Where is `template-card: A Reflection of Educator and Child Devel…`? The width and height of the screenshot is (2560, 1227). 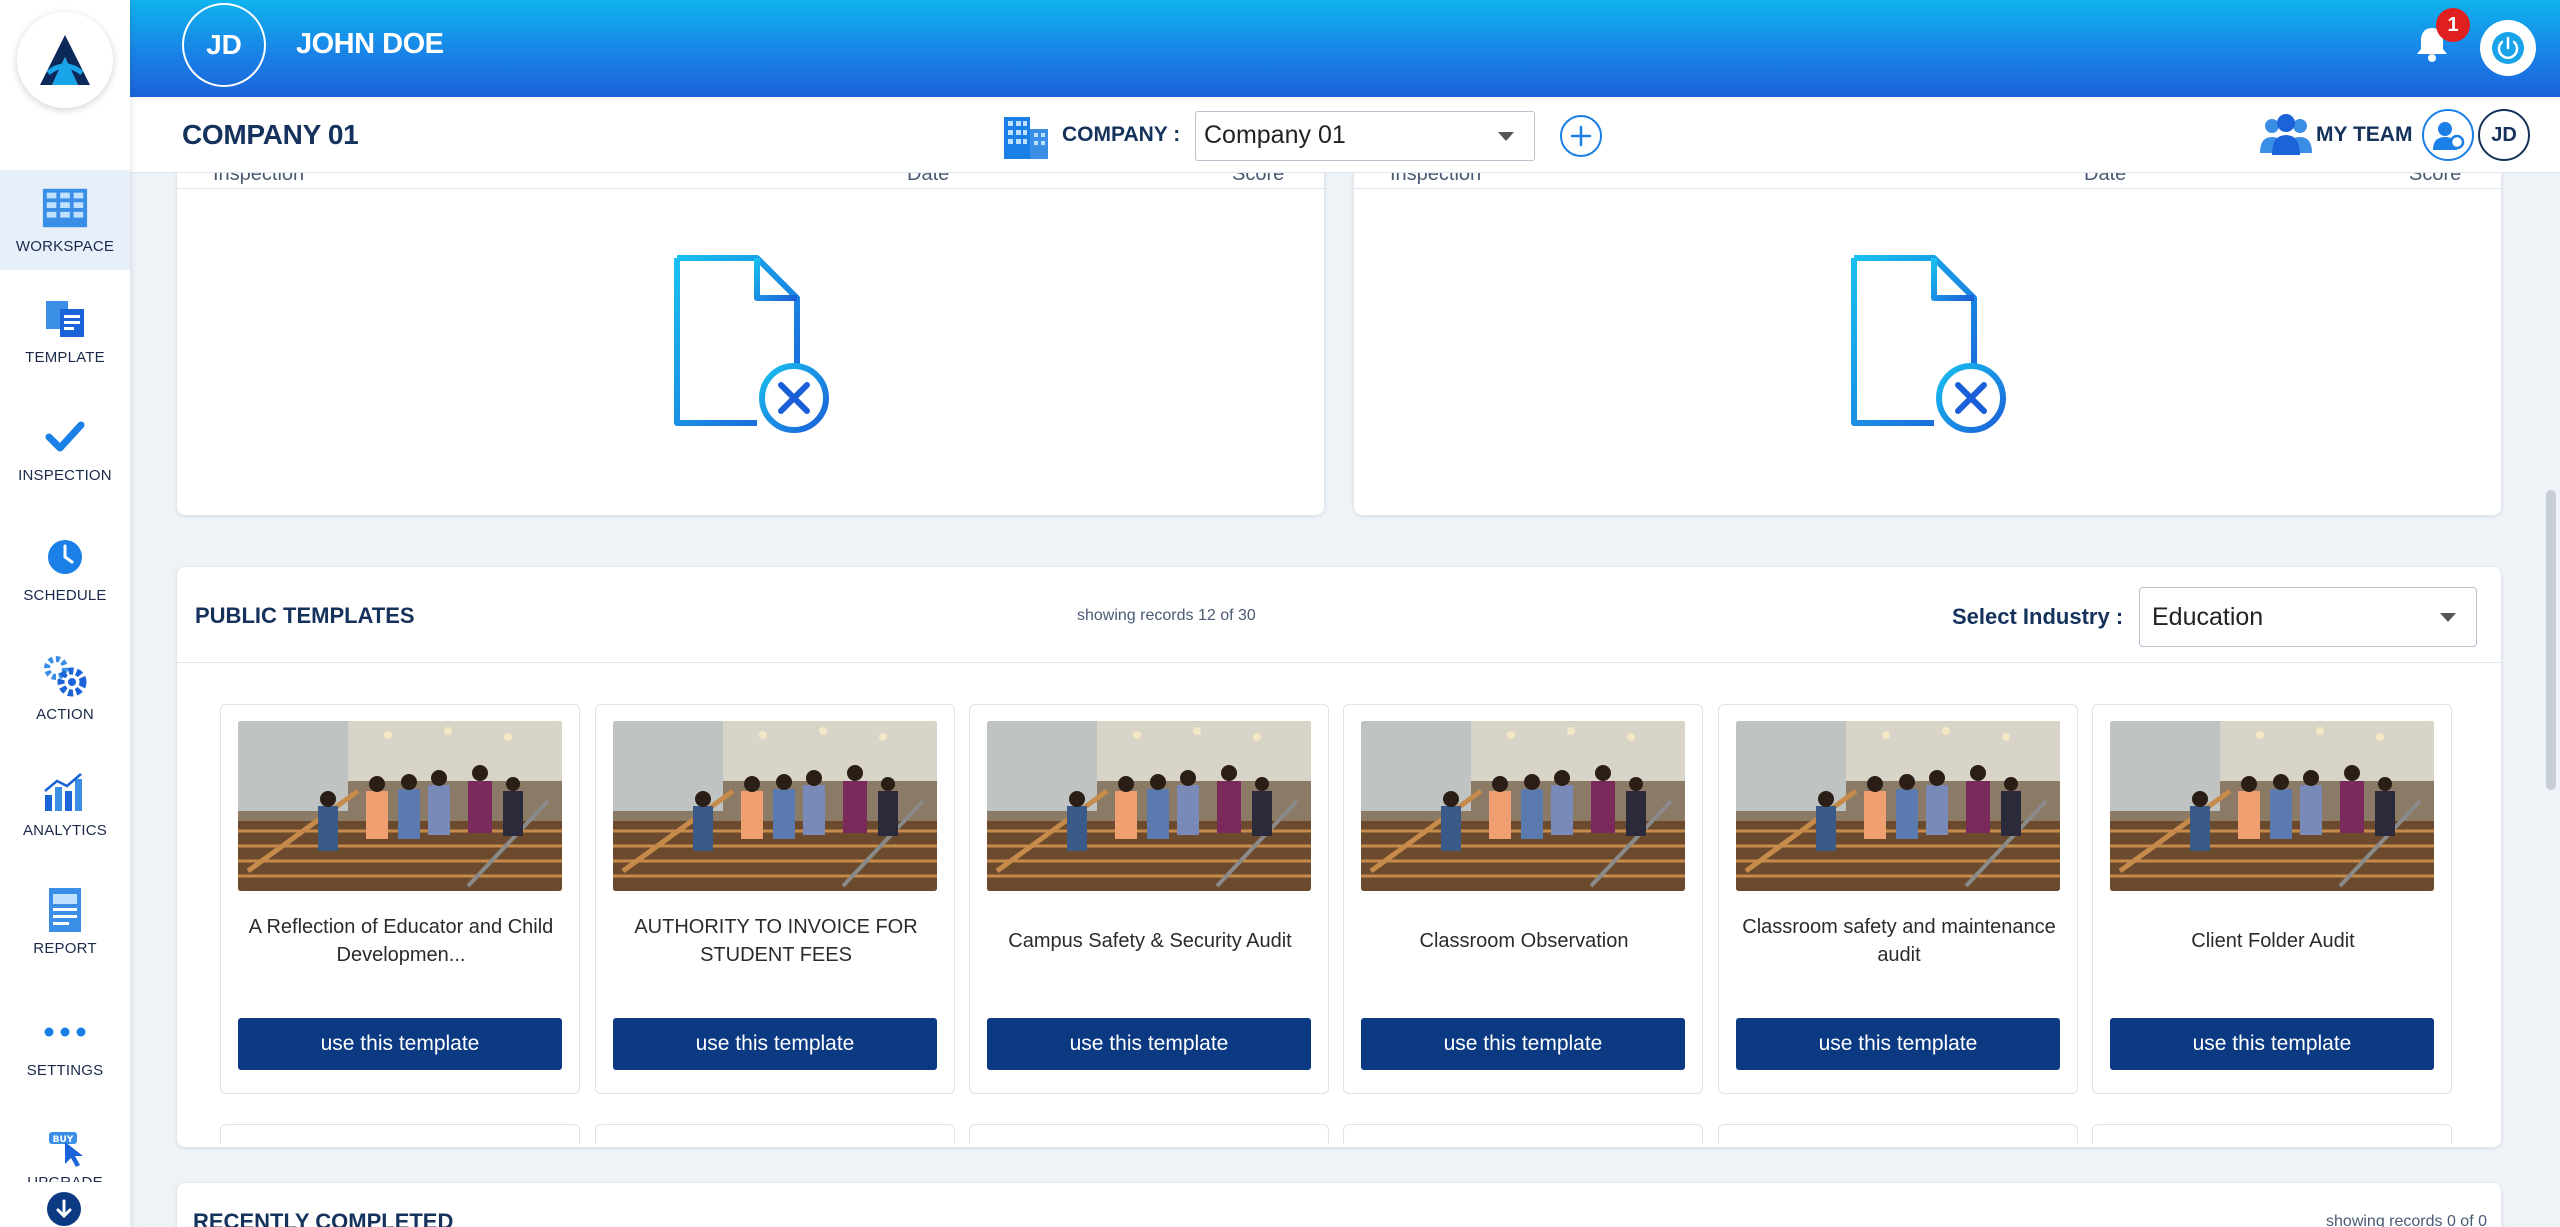
template-card: A Reflection of Educator and Child Devel… is located at coordinates (400, 899).